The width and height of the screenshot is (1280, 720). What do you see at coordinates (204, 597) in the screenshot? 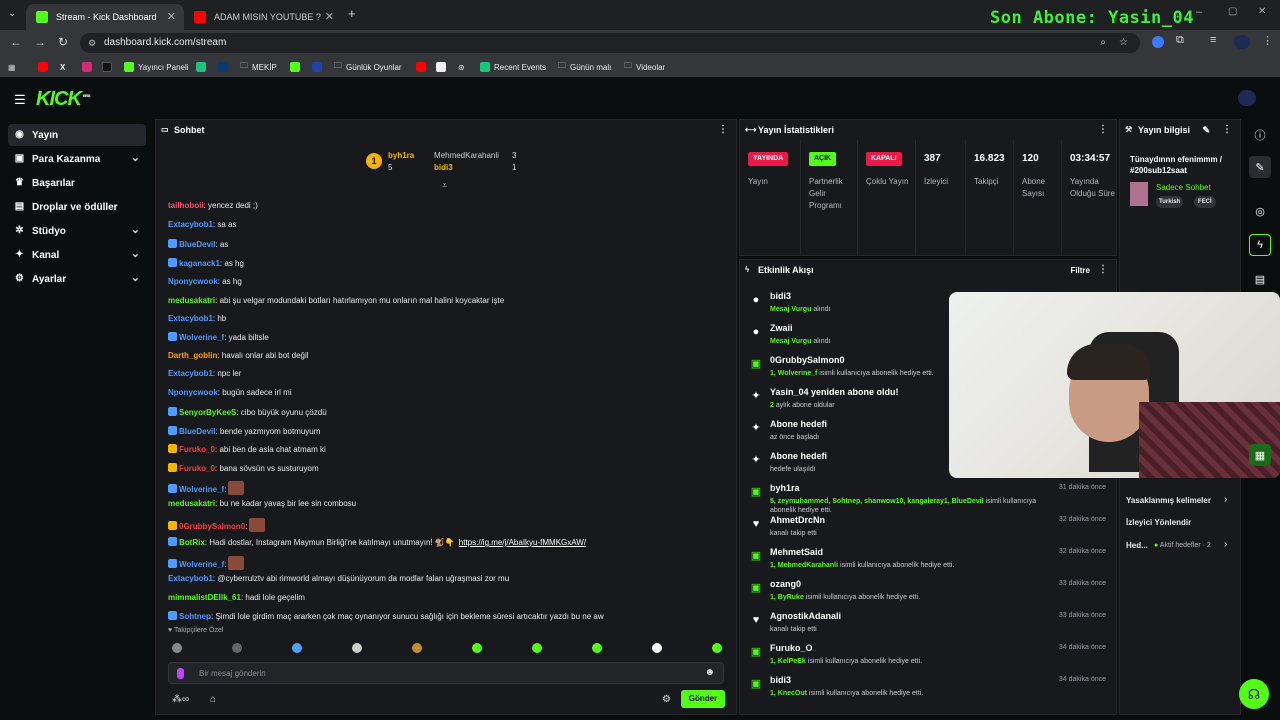
I see `chat-username: mimmalistDEIlk_61` at bounding box center [204, 597].